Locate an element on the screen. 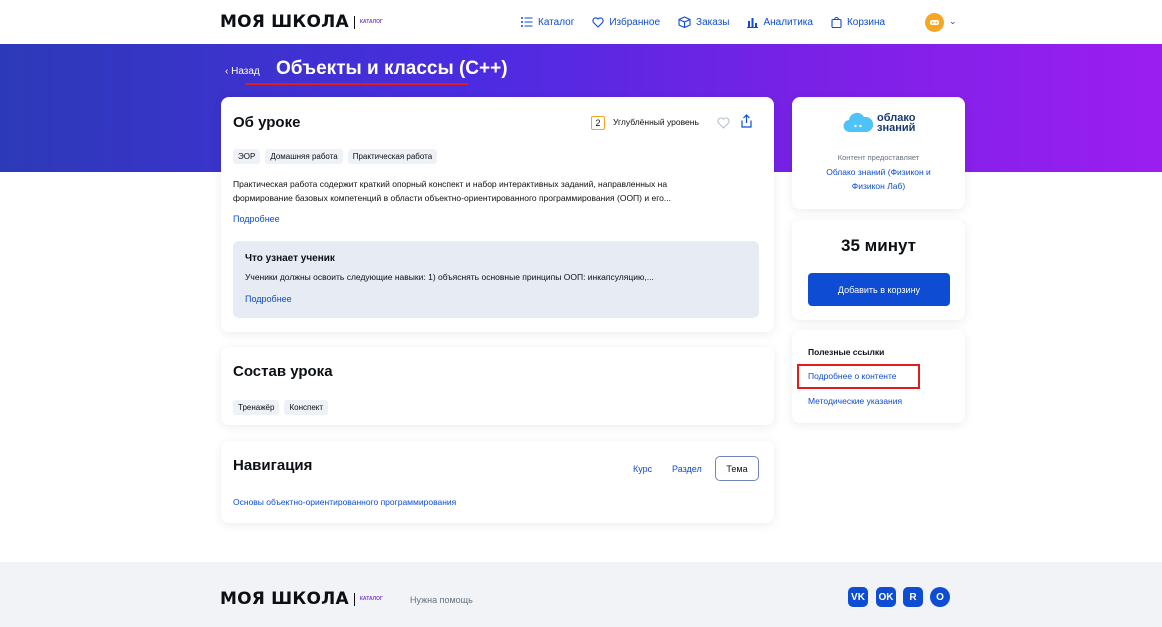  highlight-annotation is located at coordinates (858, 376).